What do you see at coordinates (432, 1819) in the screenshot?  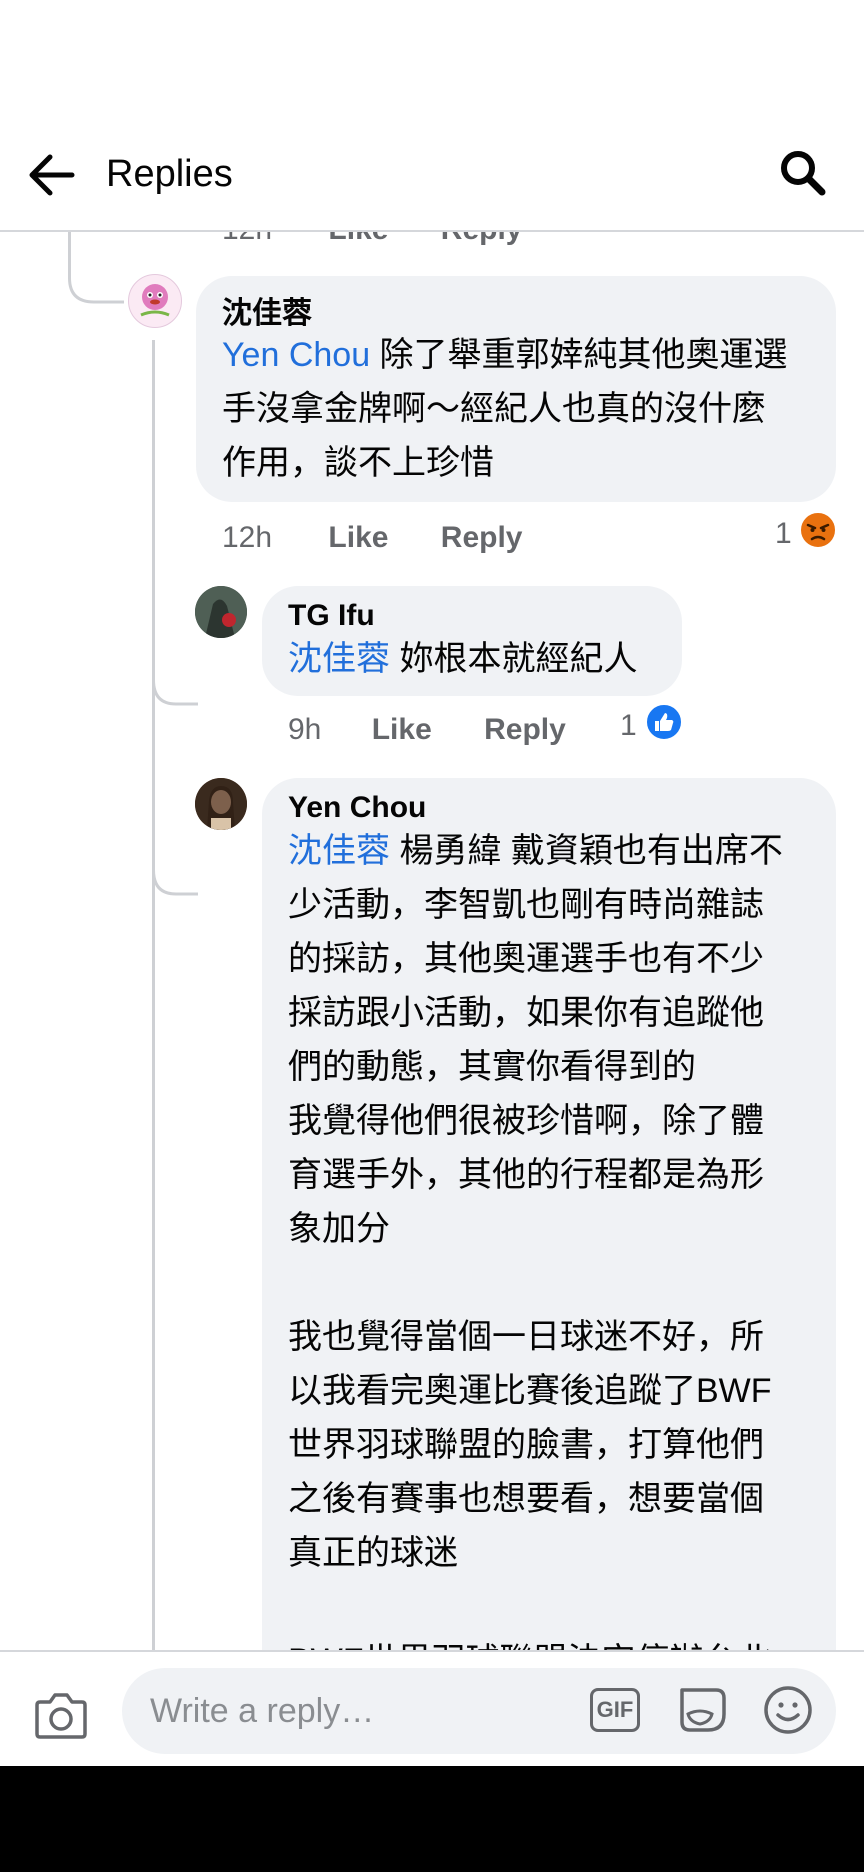 I see `system-navigation-bar` at bounding box center [432, 1819].